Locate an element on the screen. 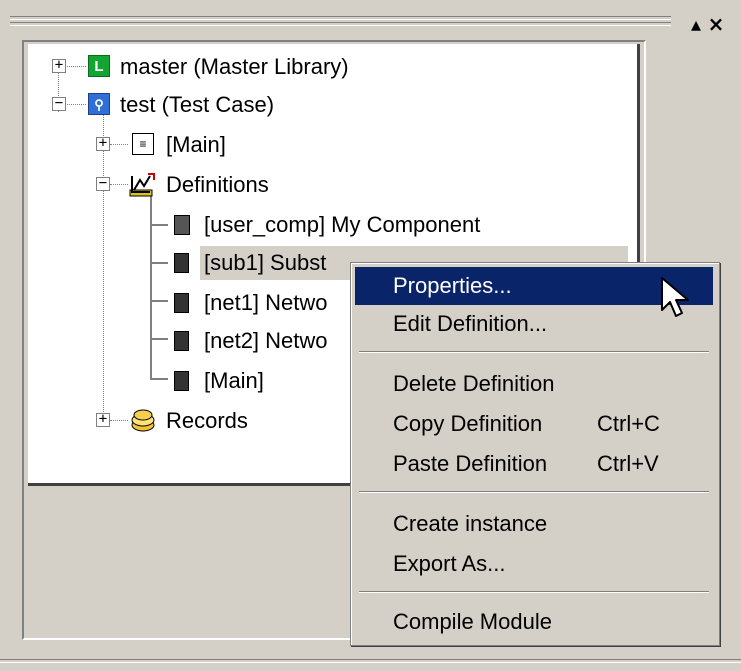 The height and width of the screenshot is (671, 741). menu-item-shortcut: Ctrl+C is located at coordinates (628, 423).